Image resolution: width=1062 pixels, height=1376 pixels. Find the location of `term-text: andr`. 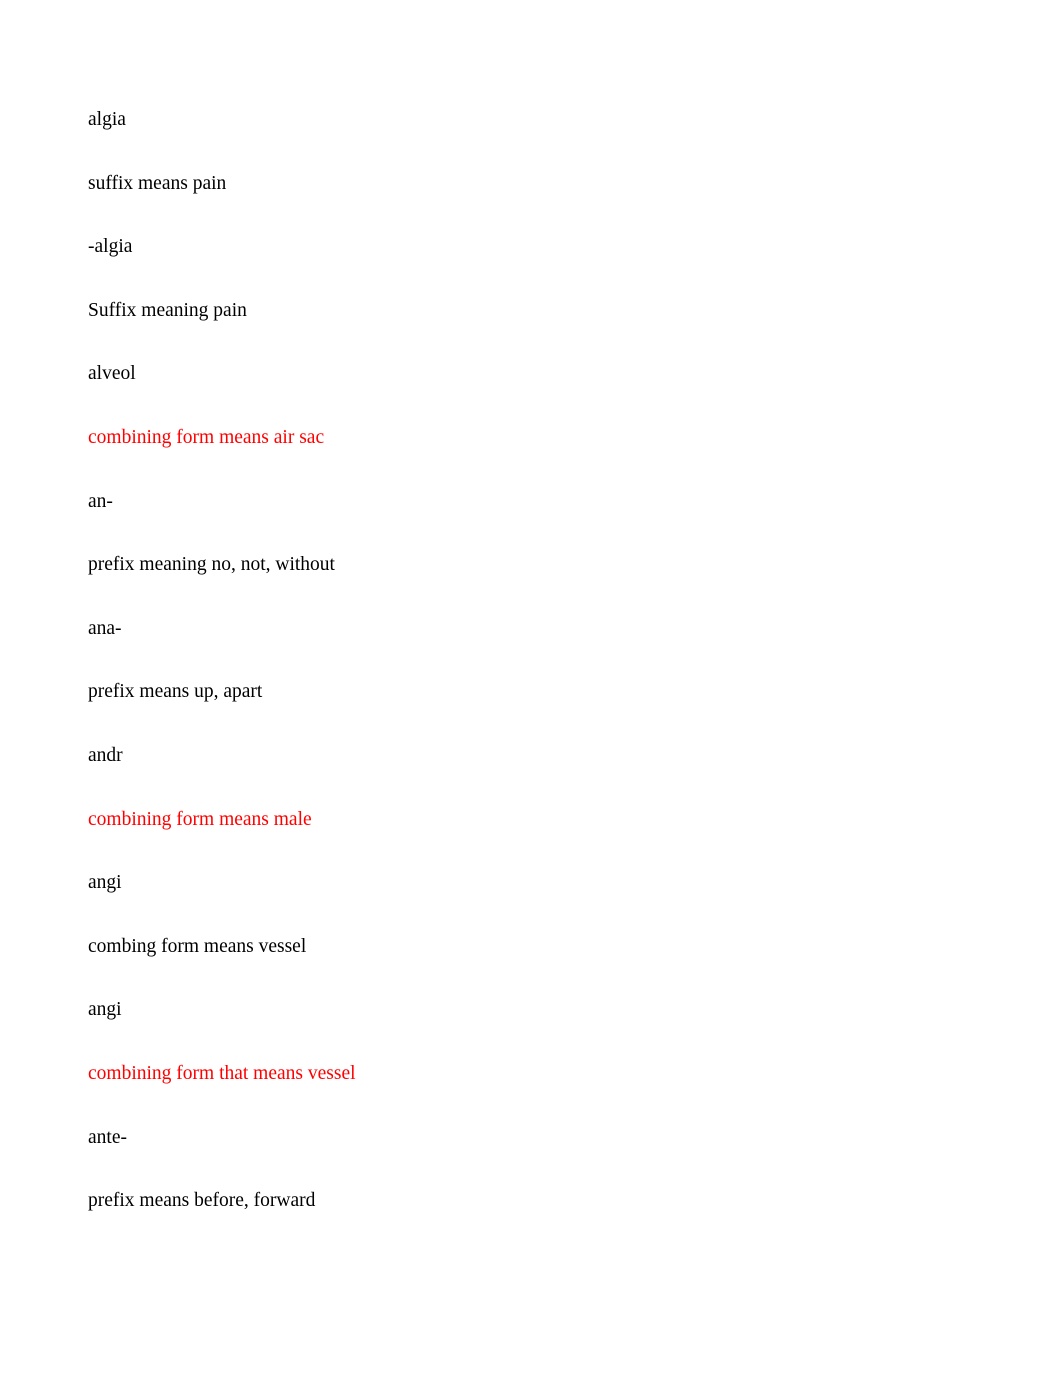

term-text: andr is located at coordinates (105, 755).